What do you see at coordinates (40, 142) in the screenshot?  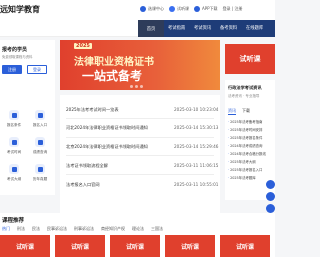 I see `score-icon` at bounding box center [40, 142].